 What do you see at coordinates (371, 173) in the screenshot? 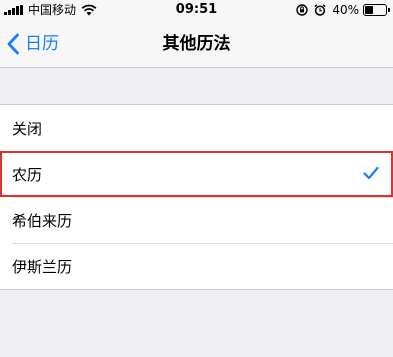
I see `checkmark-icon` at bounding box center [371, 173].